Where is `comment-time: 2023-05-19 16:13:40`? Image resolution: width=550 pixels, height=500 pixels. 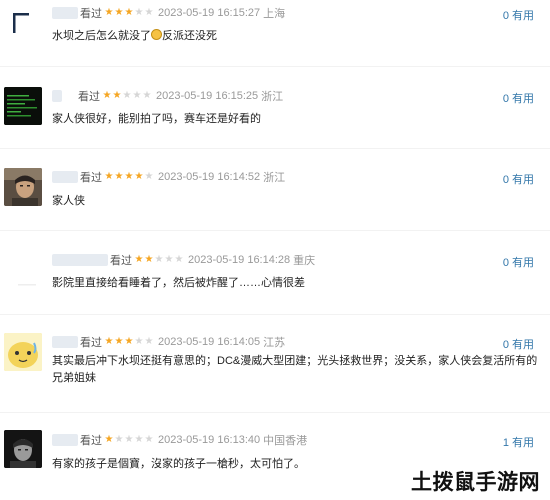
comment-time: 2023-05-19 16:13:40 is located at coordinates (209, 440).